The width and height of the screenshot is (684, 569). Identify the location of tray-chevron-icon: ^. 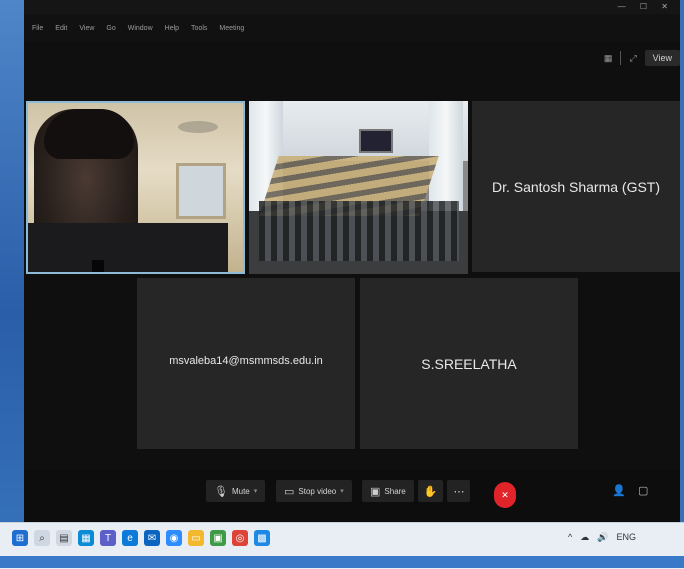
(570, 537).